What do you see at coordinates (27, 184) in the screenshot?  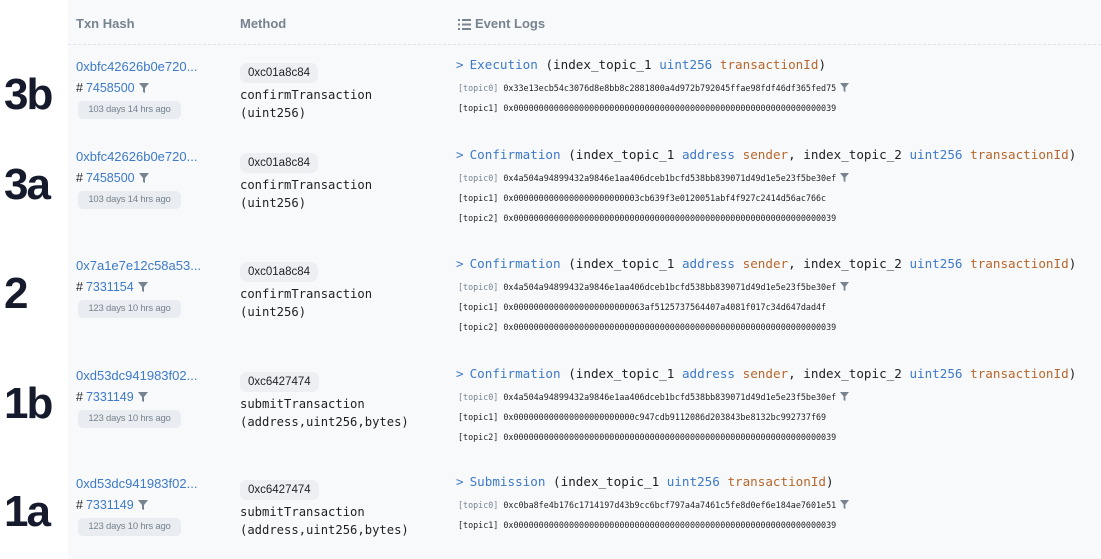 I see `row-annotation-label: 3a` at bounding box center [27, 184].